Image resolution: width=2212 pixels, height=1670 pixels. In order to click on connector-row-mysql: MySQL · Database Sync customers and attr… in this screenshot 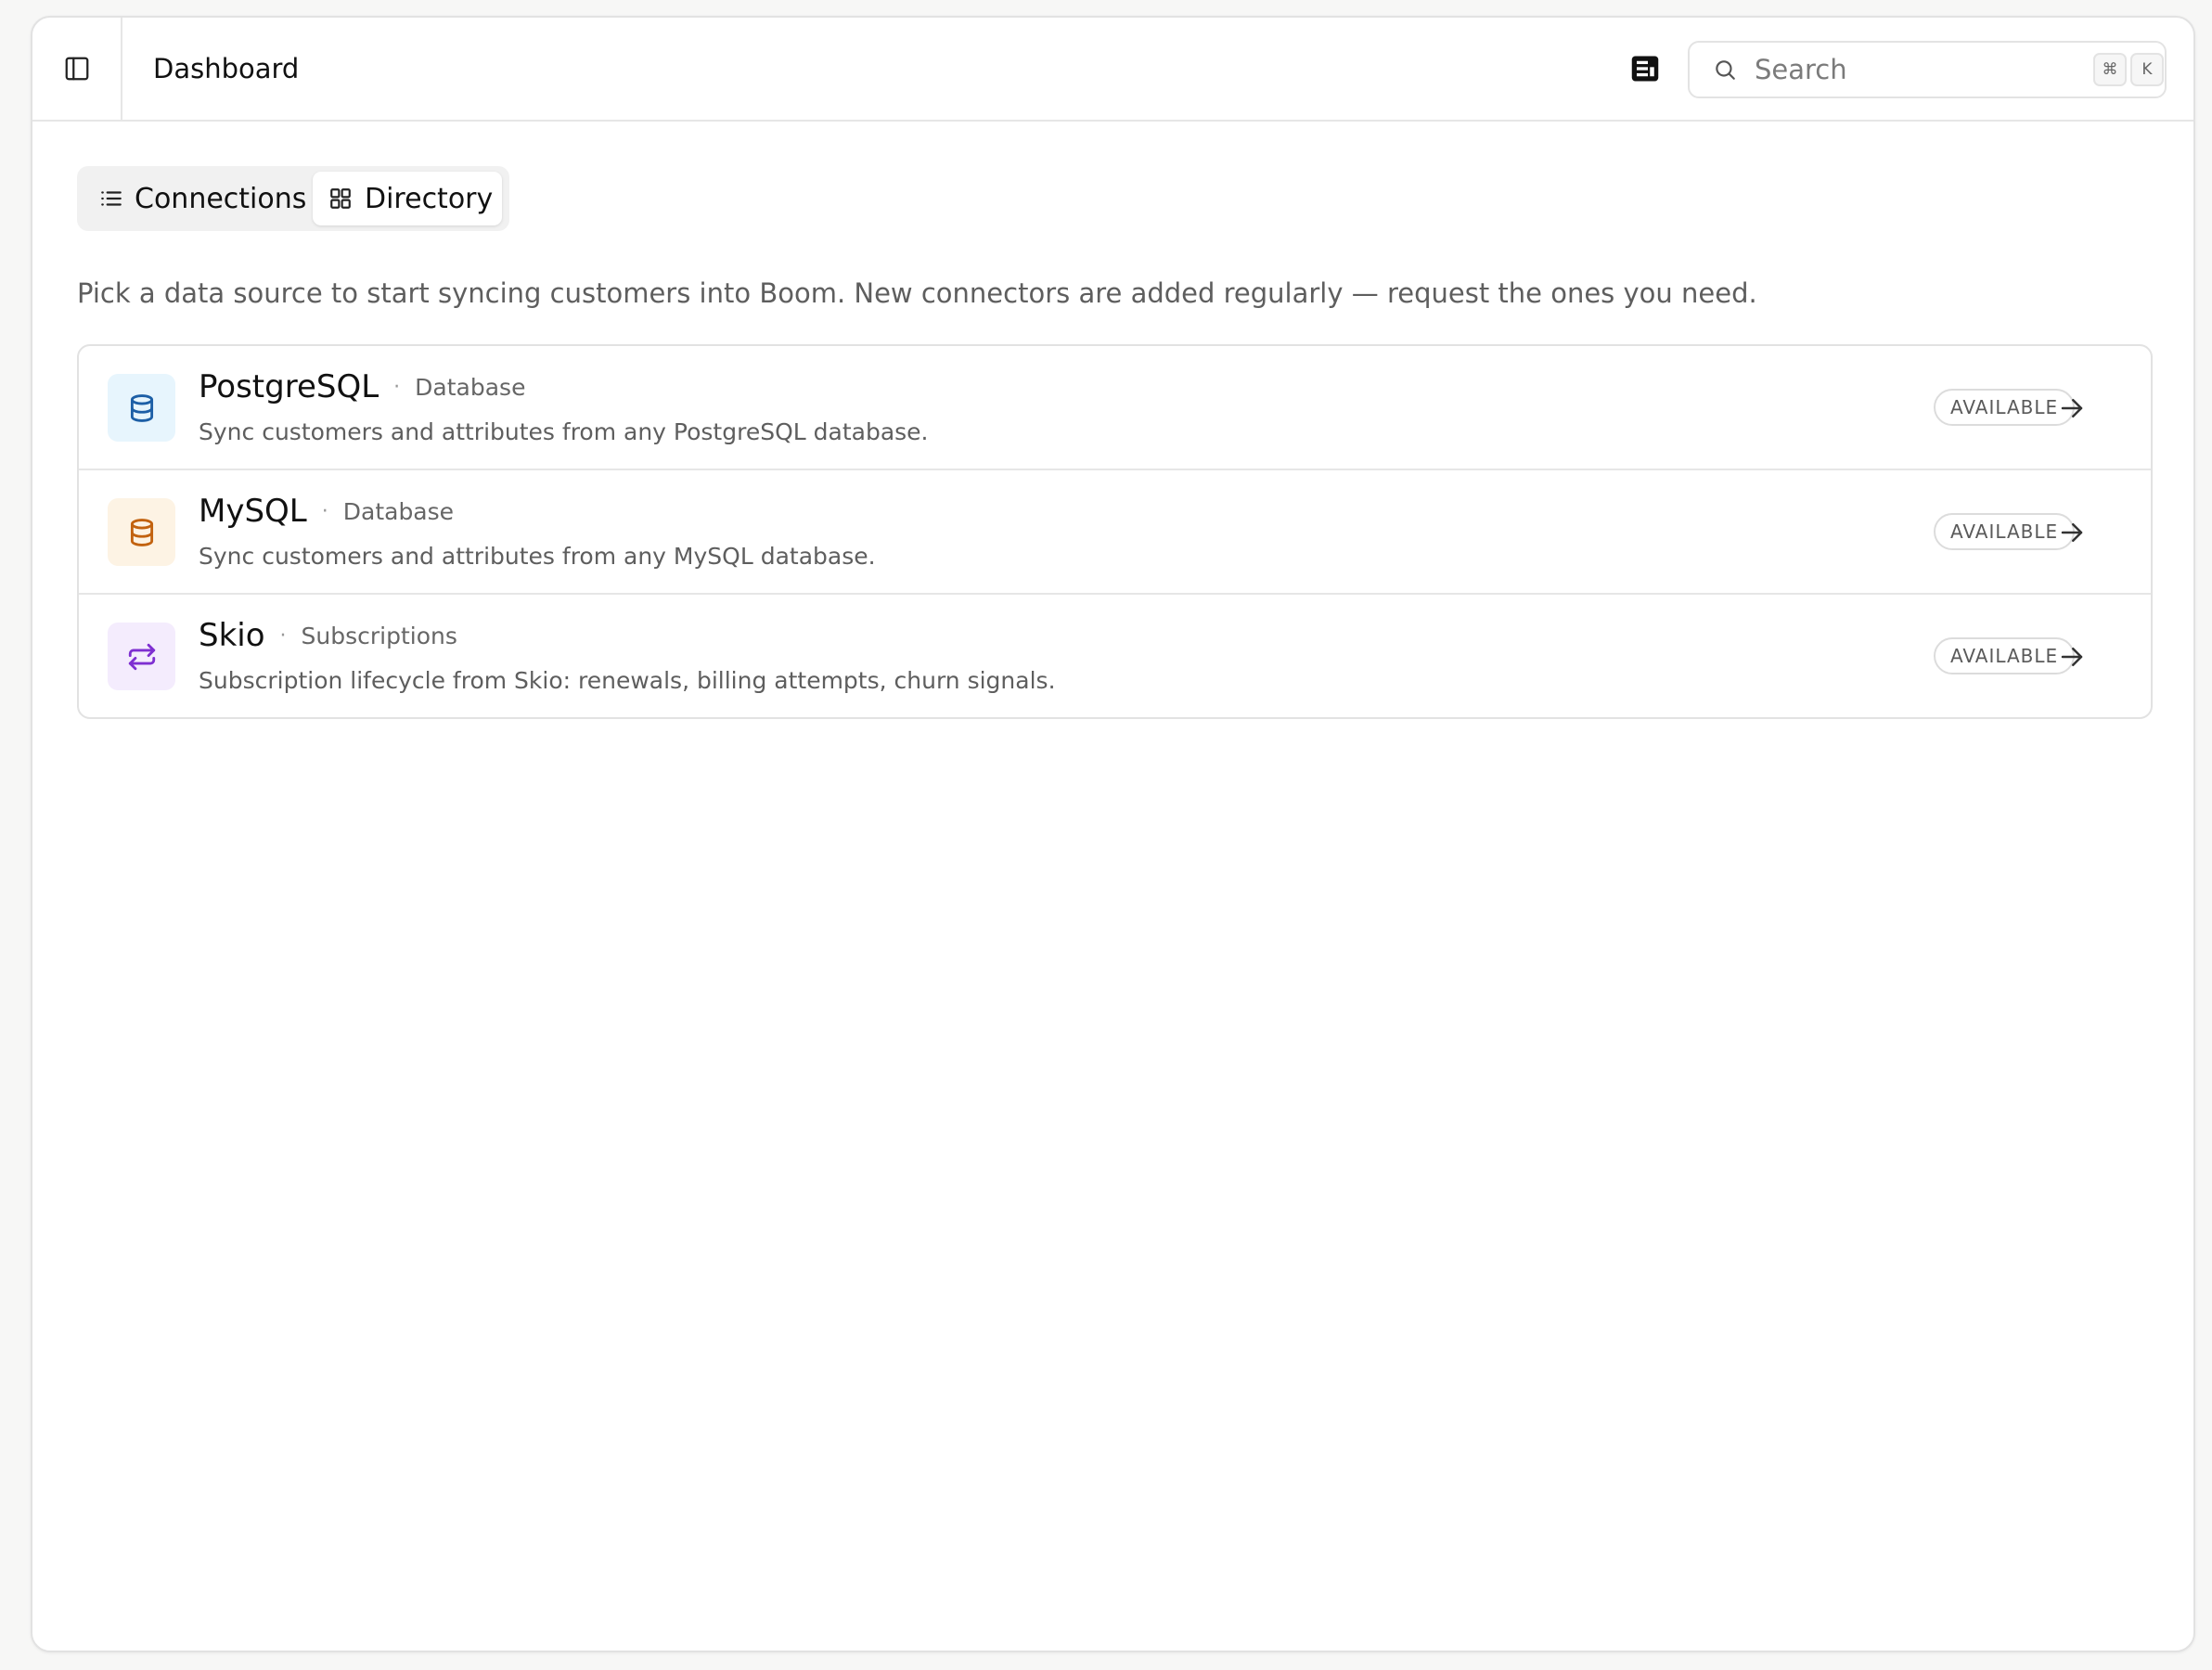, I will do `click(1115, 533)`.